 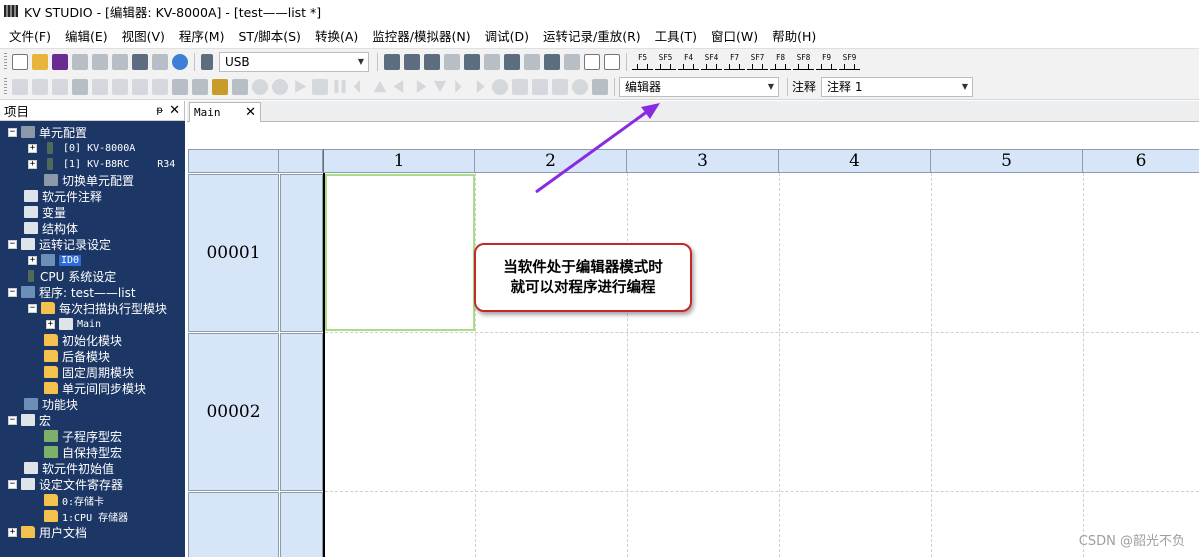 What do you see at coordinates (421, 86) in the screenshot?
I see `step-forward-icon` at bounding box center [421, 86].